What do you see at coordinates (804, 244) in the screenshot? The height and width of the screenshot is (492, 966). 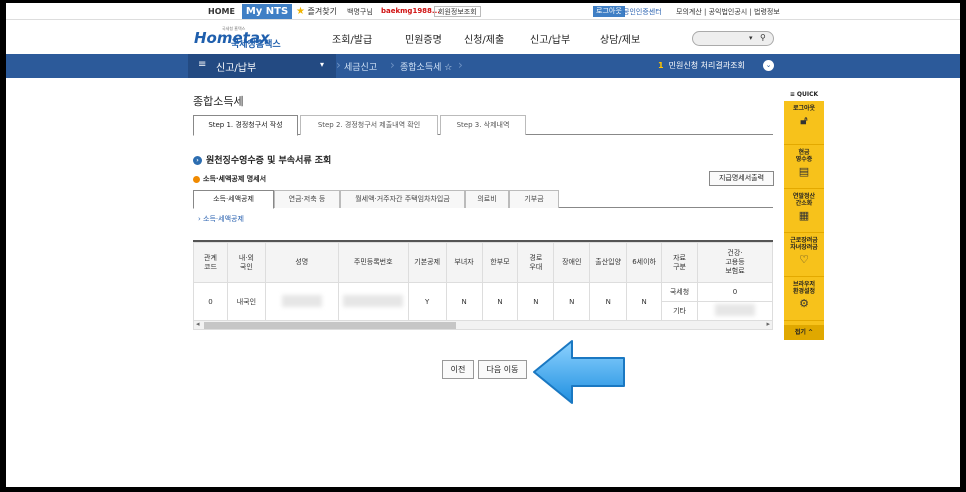 I see `quick-incentive-label: 근로장려금 자녀장려금` at bounding box center [804, 244].